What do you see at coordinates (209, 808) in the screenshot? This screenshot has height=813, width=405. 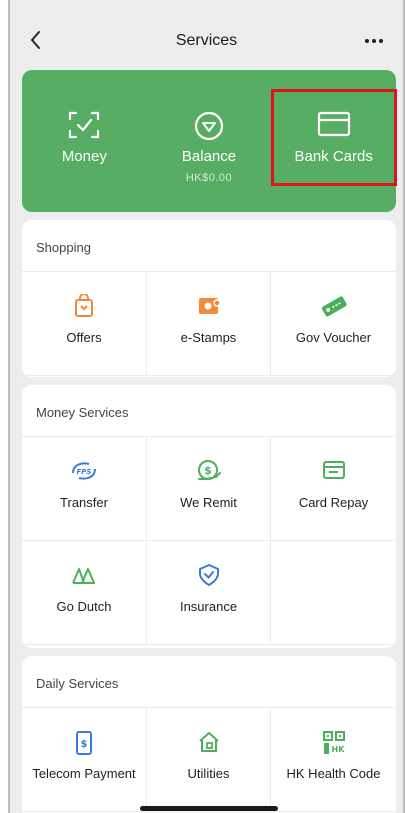 I see `home-indicator` at bounding box center [209, 808].